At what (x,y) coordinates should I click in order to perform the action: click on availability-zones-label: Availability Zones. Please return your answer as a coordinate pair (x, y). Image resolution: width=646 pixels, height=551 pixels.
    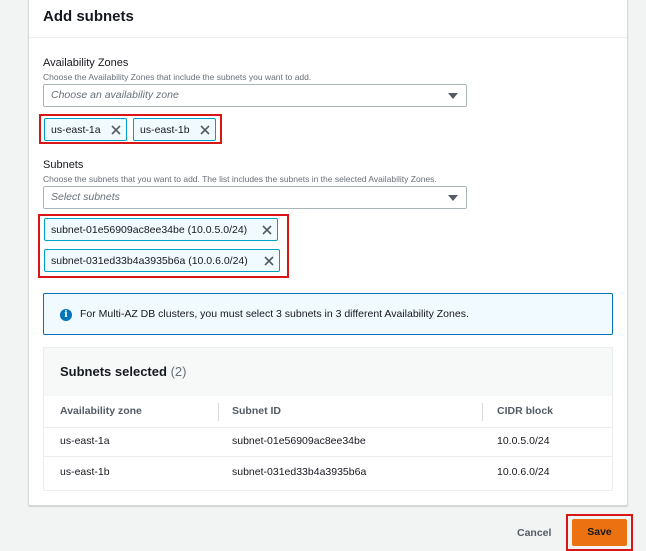
    Looking at the image, I should click on (86, 63).